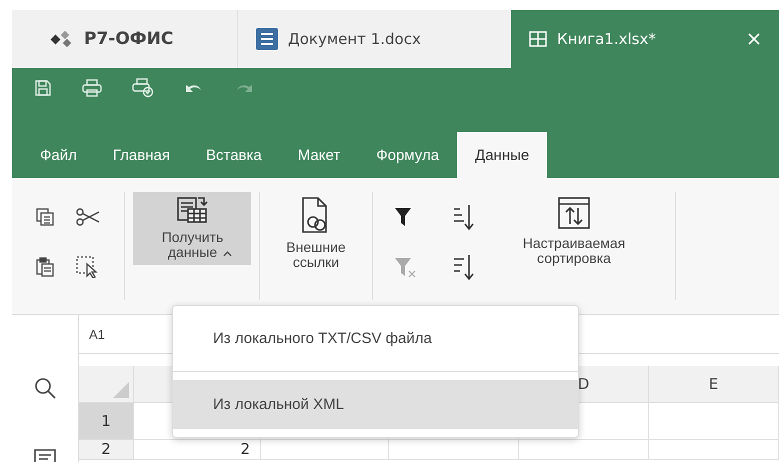 Image resolution: width=779 pixels, height=462 pixels. What do you see at coordinates (92, 334) in the screenshot?
I see `name-box: A1` at bounding box center [92, 334].